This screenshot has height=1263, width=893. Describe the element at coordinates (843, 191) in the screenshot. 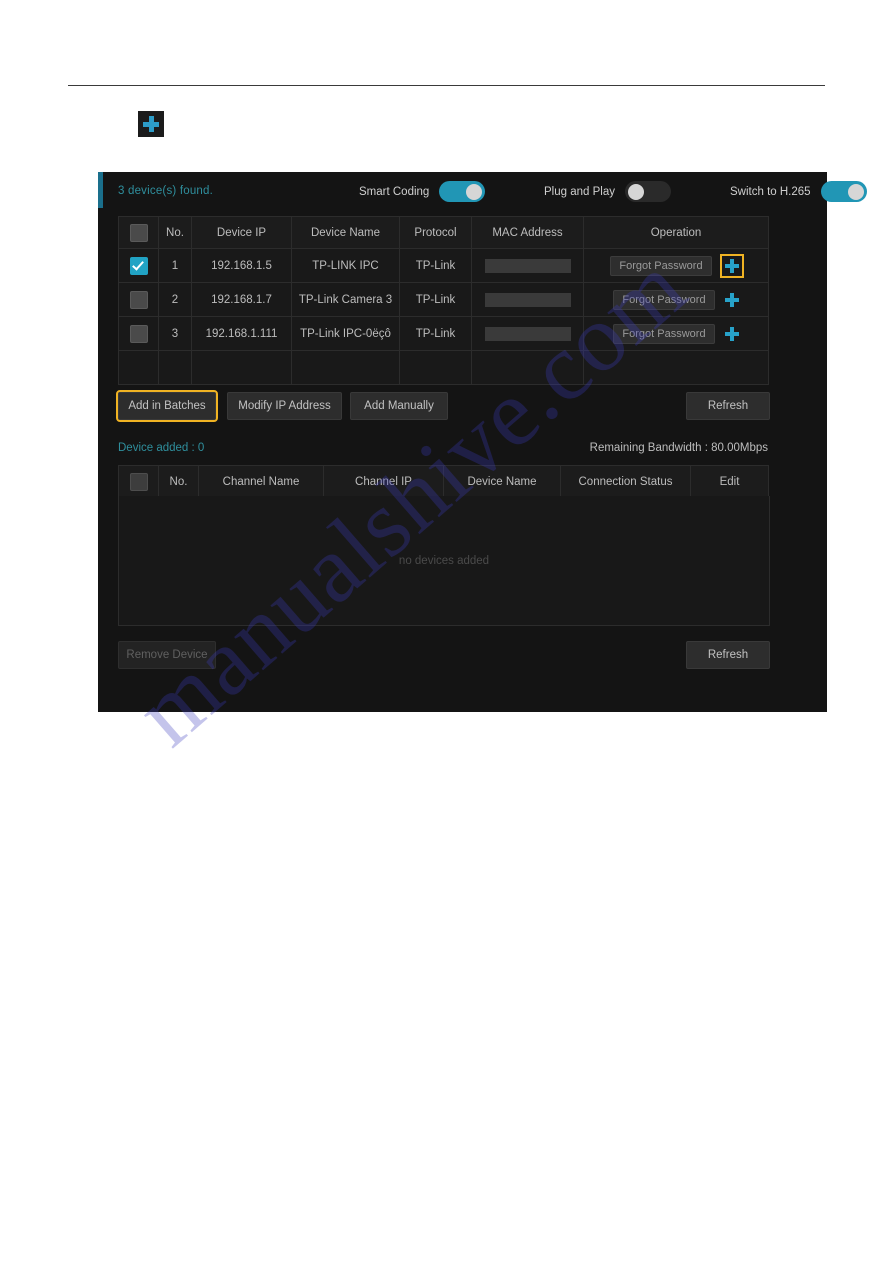

I see `switch-to-h265-switch` at that location.